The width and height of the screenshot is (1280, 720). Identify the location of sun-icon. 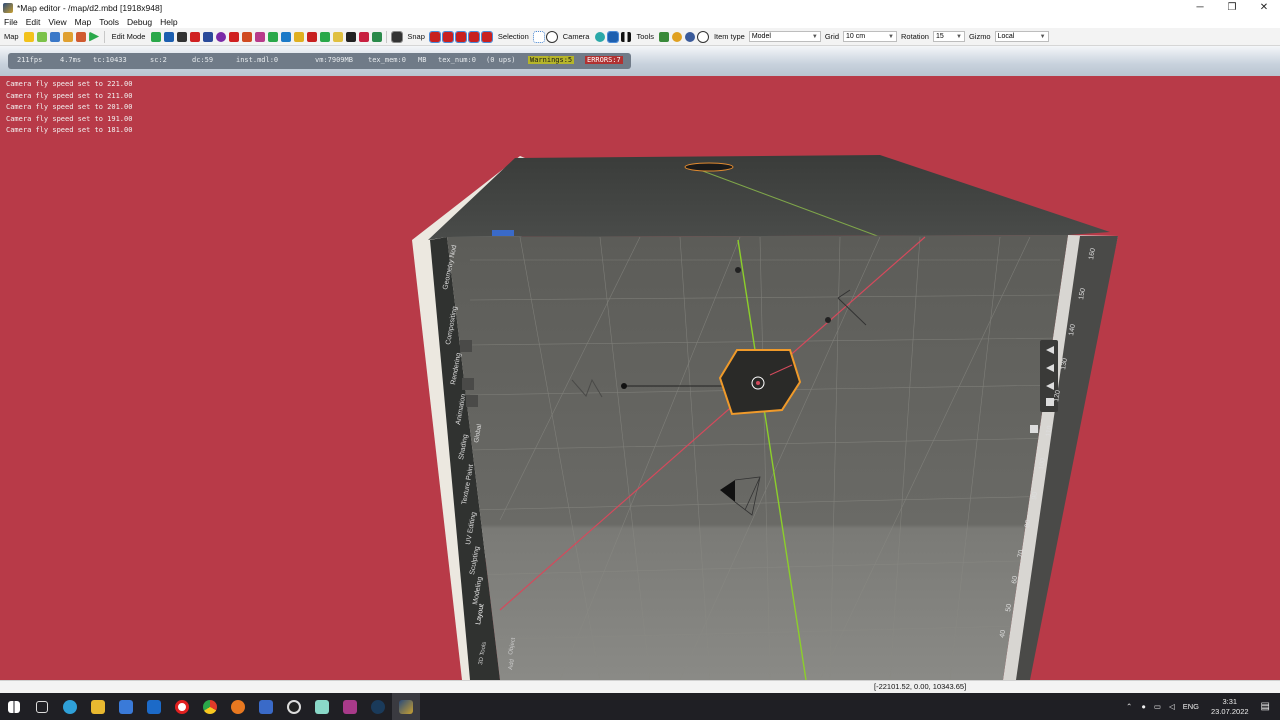
(677, 36).